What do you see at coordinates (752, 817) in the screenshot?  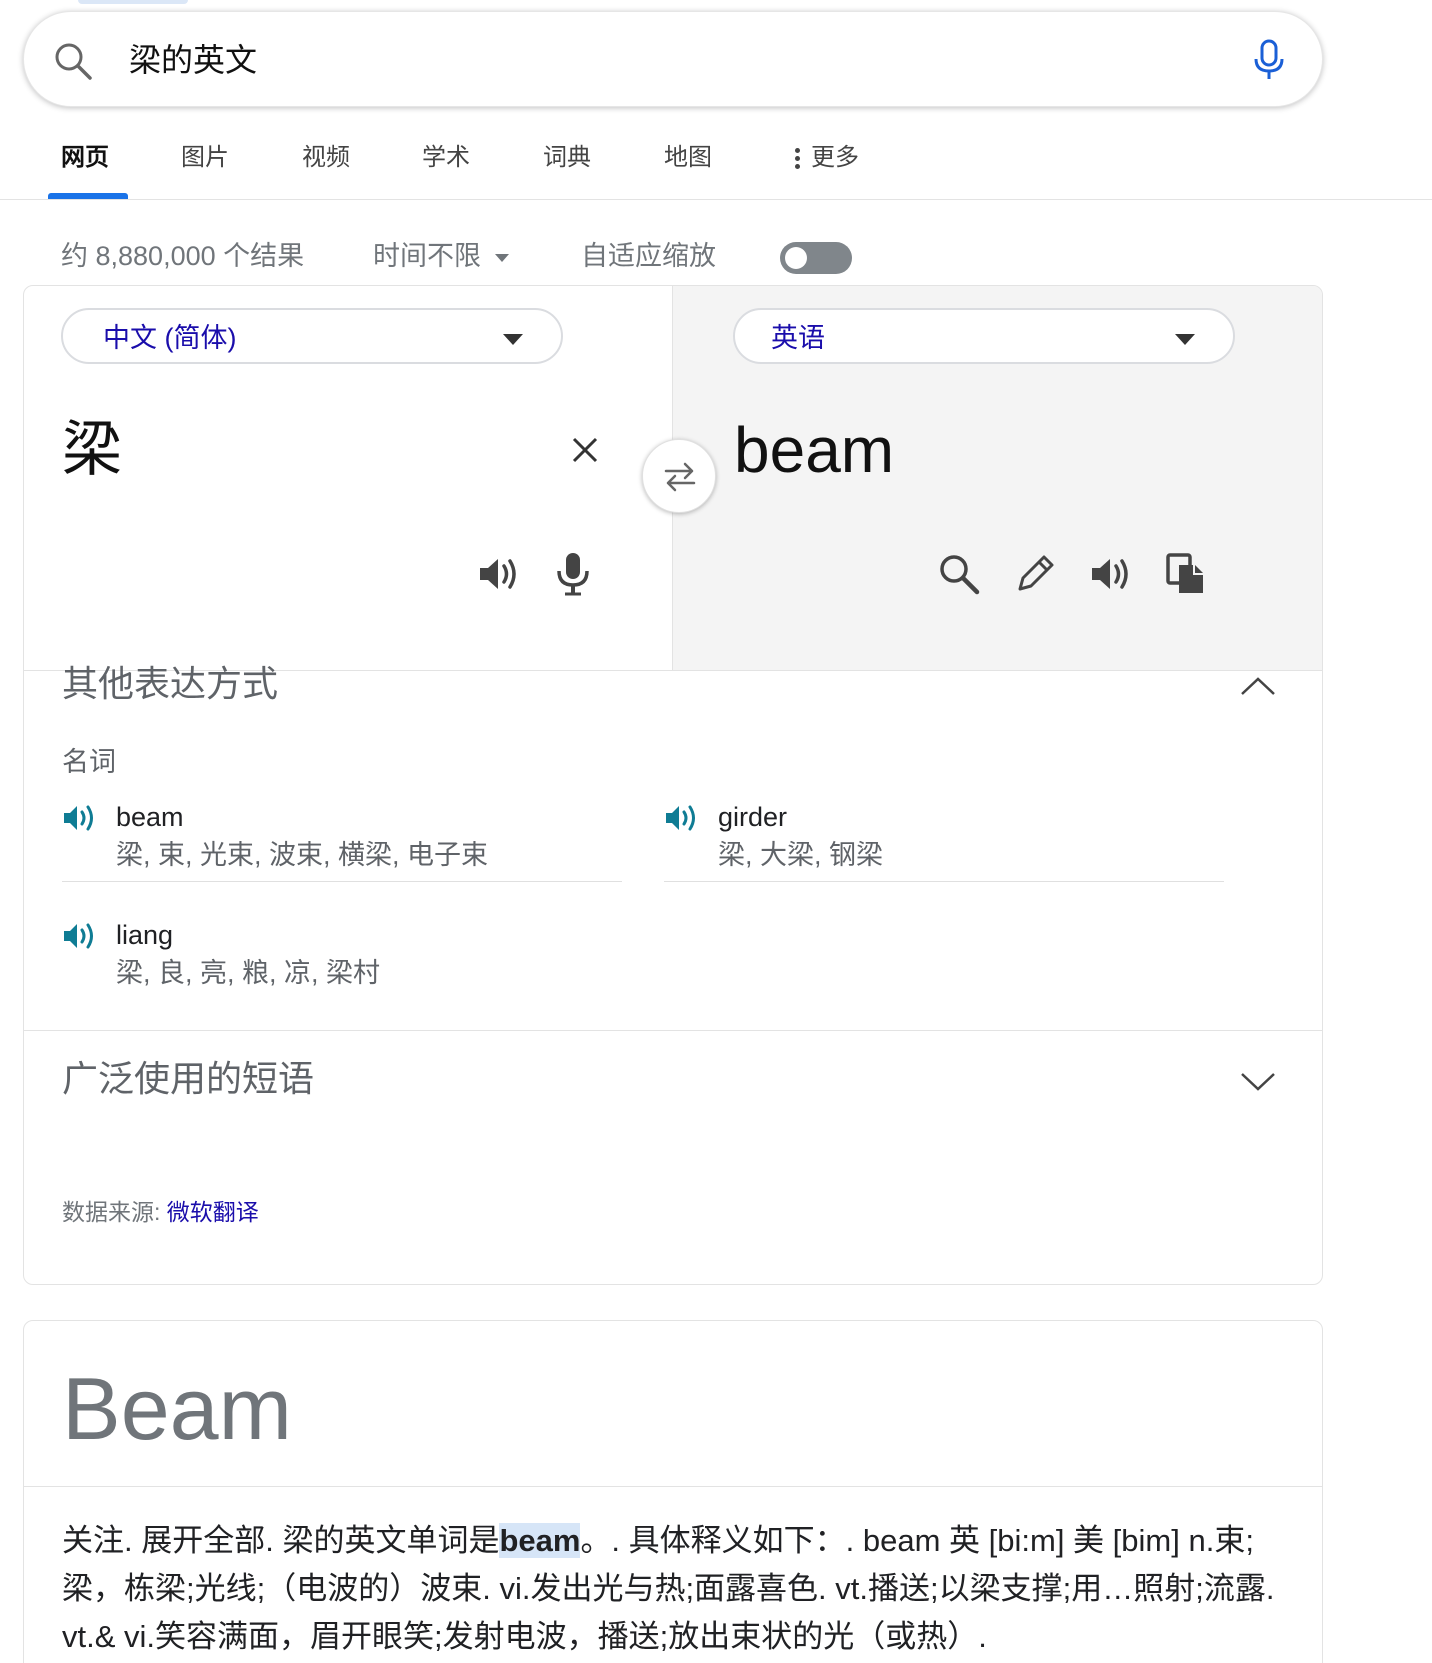 I see `alternative-word: girder` at bounding box center [752, 817].